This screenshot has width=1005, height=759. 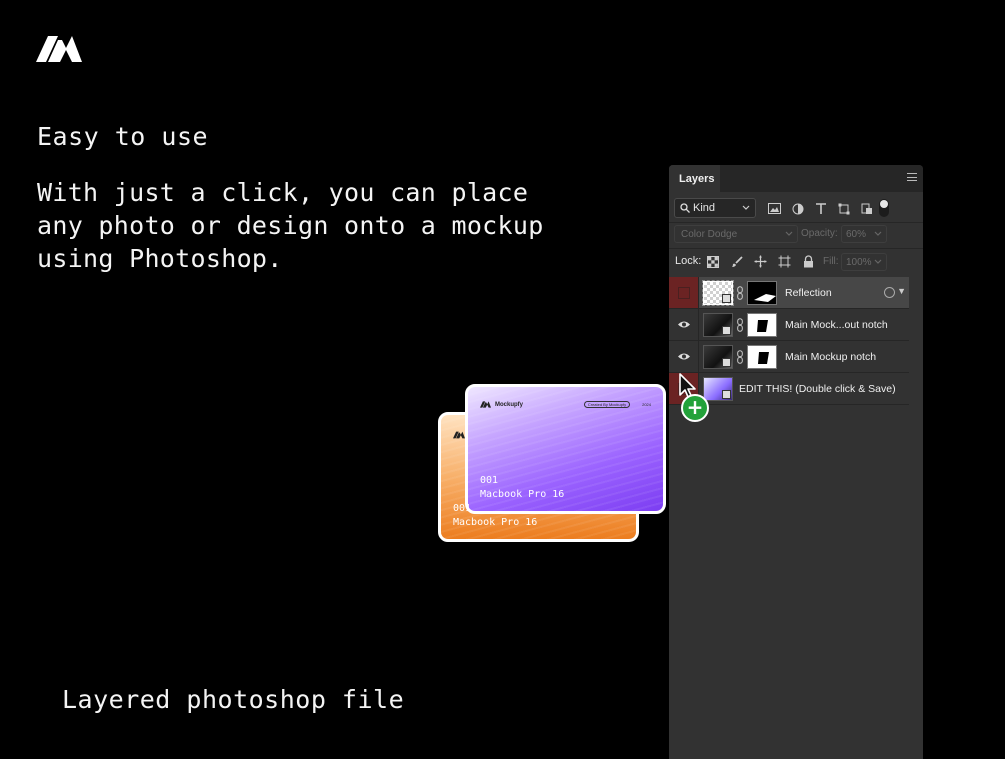 I want to click on panel-menu-icon, so click(x=912, y=177).